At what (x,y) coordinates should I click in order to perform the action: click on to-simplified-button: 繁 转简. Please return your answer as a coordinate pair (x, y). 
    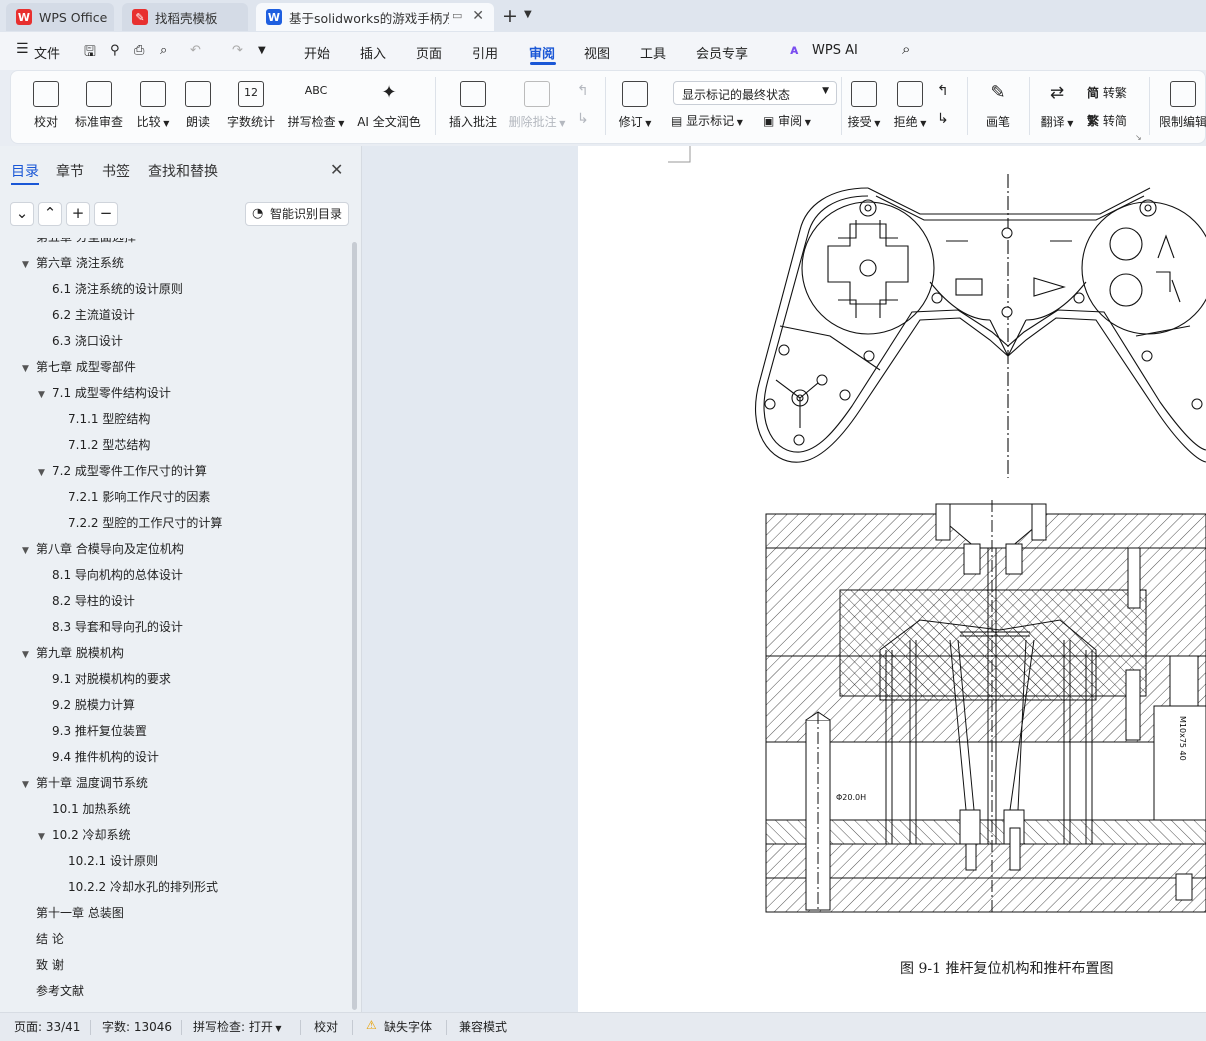
    Looking at the image, I should click on (1107, 120).